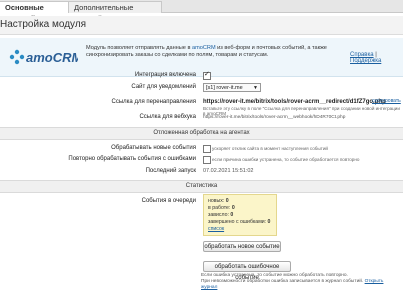  What do you see at coordinates (201, 25) in the screenshot?
I see `page-title-bar: Настройка модуля` at bounding box center [201, 25].